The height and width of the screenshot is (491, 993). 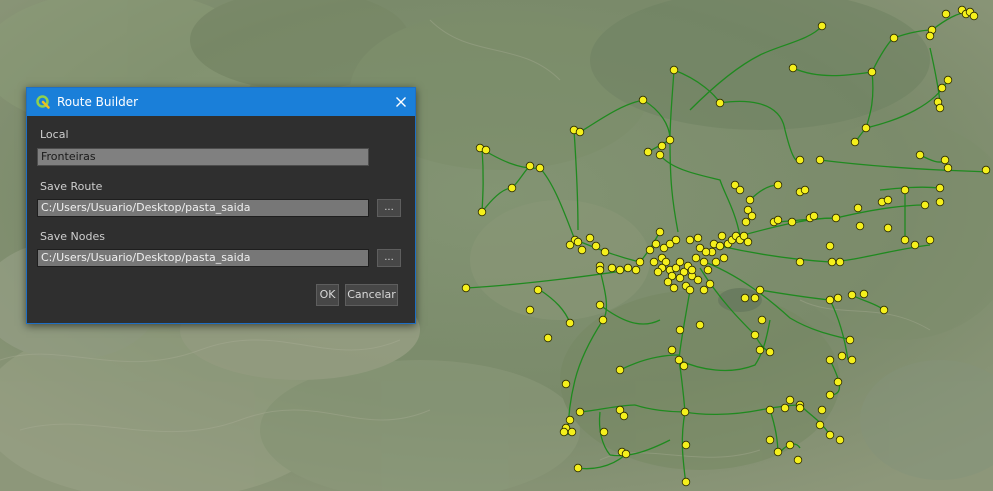 I want to click on qgis-icon, so click(x=43, y=102).